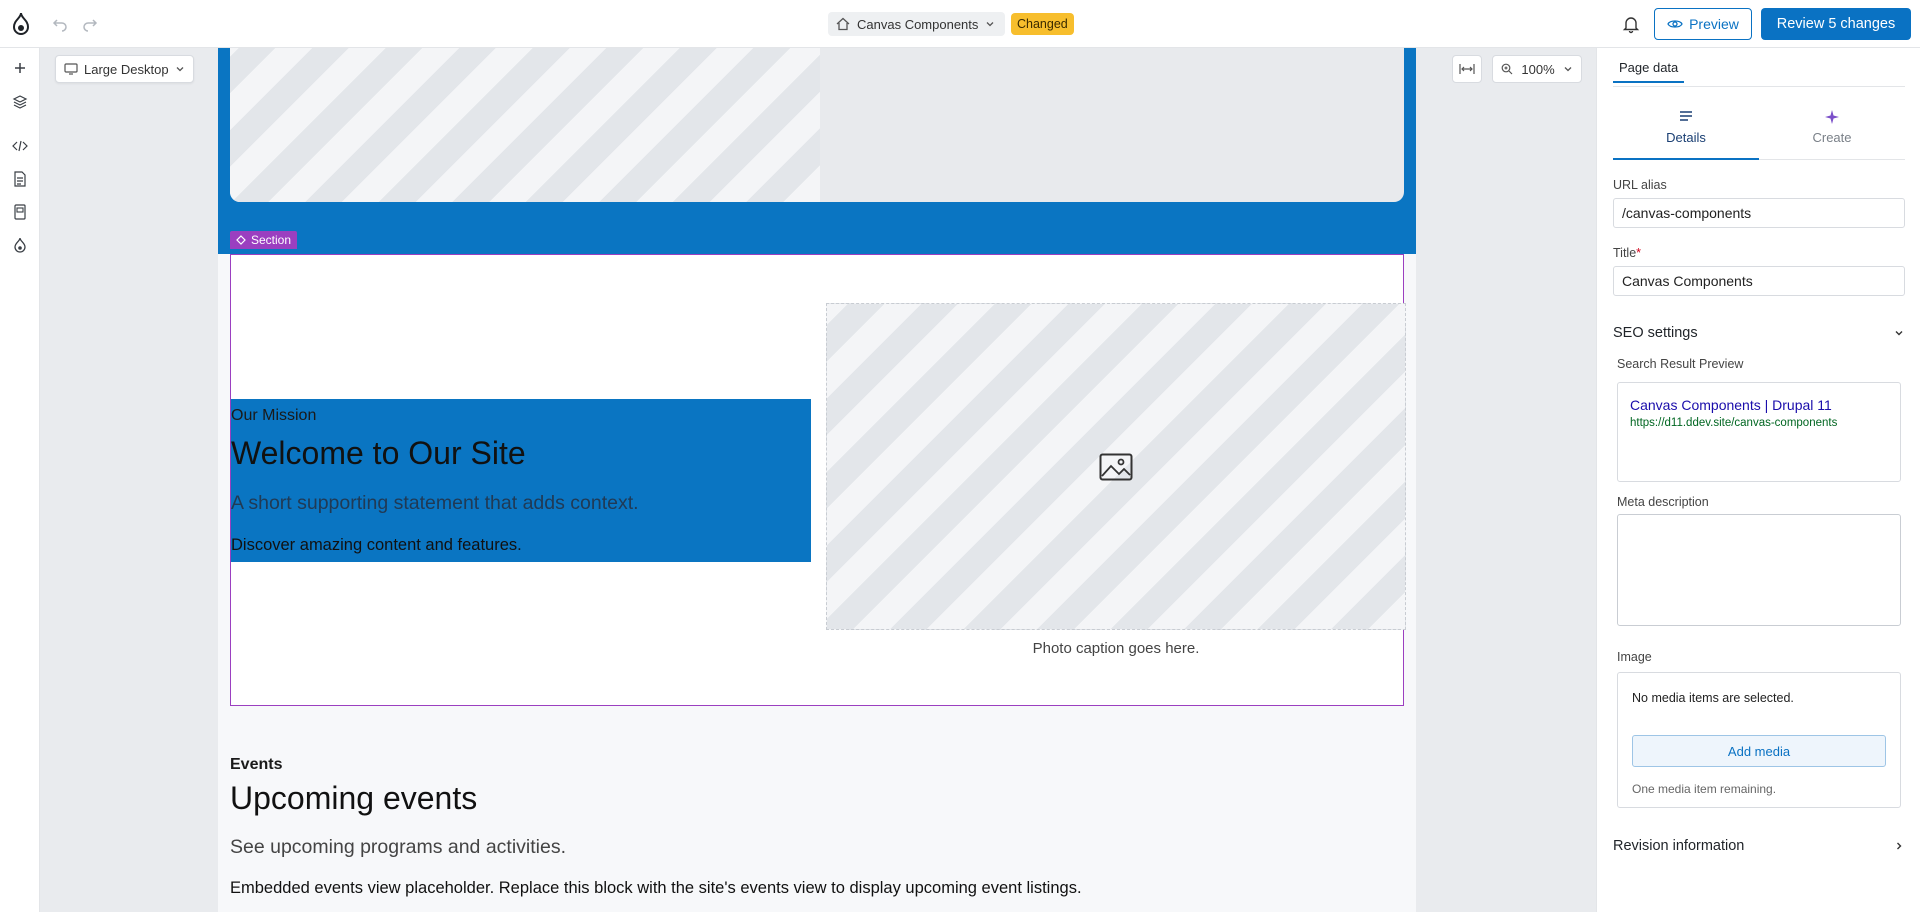 The height and width of the screenshot is (912, 1920). Describe the element at coordinates (20, 179) in the screenshot. I see `document-icon` at that location.